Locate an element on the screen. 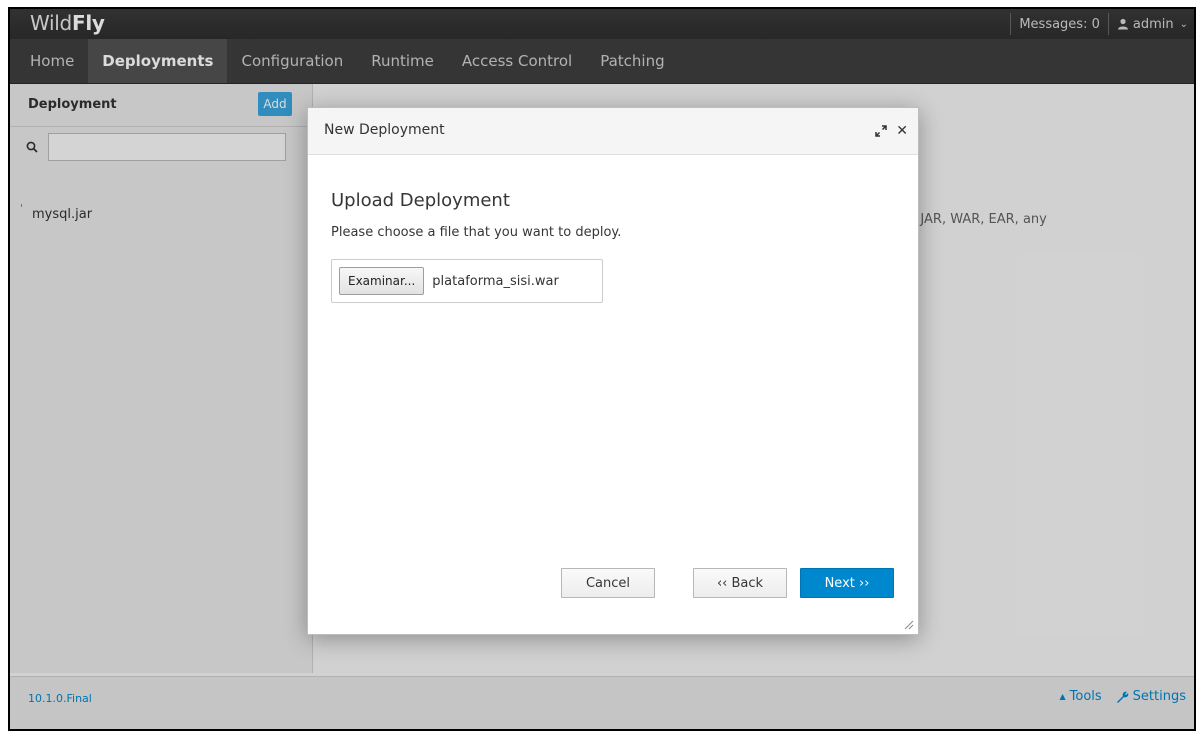  cancel-button: Cancel is located at coordinates (608, 583).